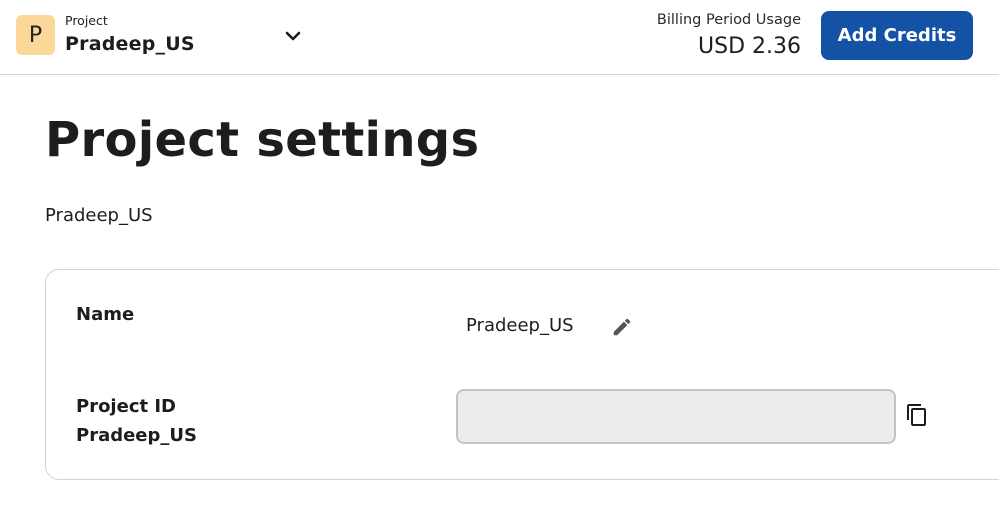  I want to click on copy-icon, so click(917, 415).